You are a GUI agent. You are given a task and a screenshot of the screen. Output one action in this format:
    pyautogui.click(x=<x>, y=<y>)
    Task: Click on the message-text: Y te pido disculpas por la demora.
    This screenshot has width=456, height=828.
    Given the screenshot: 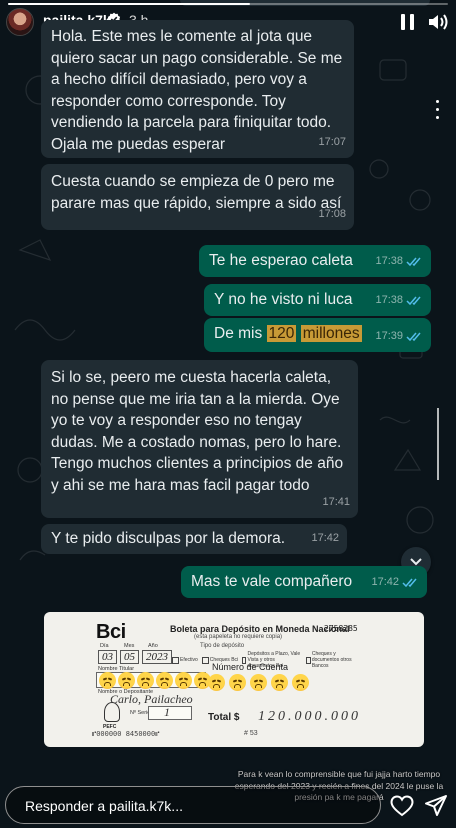 What is the action you would take?
    pyautogui.click(x=168, y=538)
    